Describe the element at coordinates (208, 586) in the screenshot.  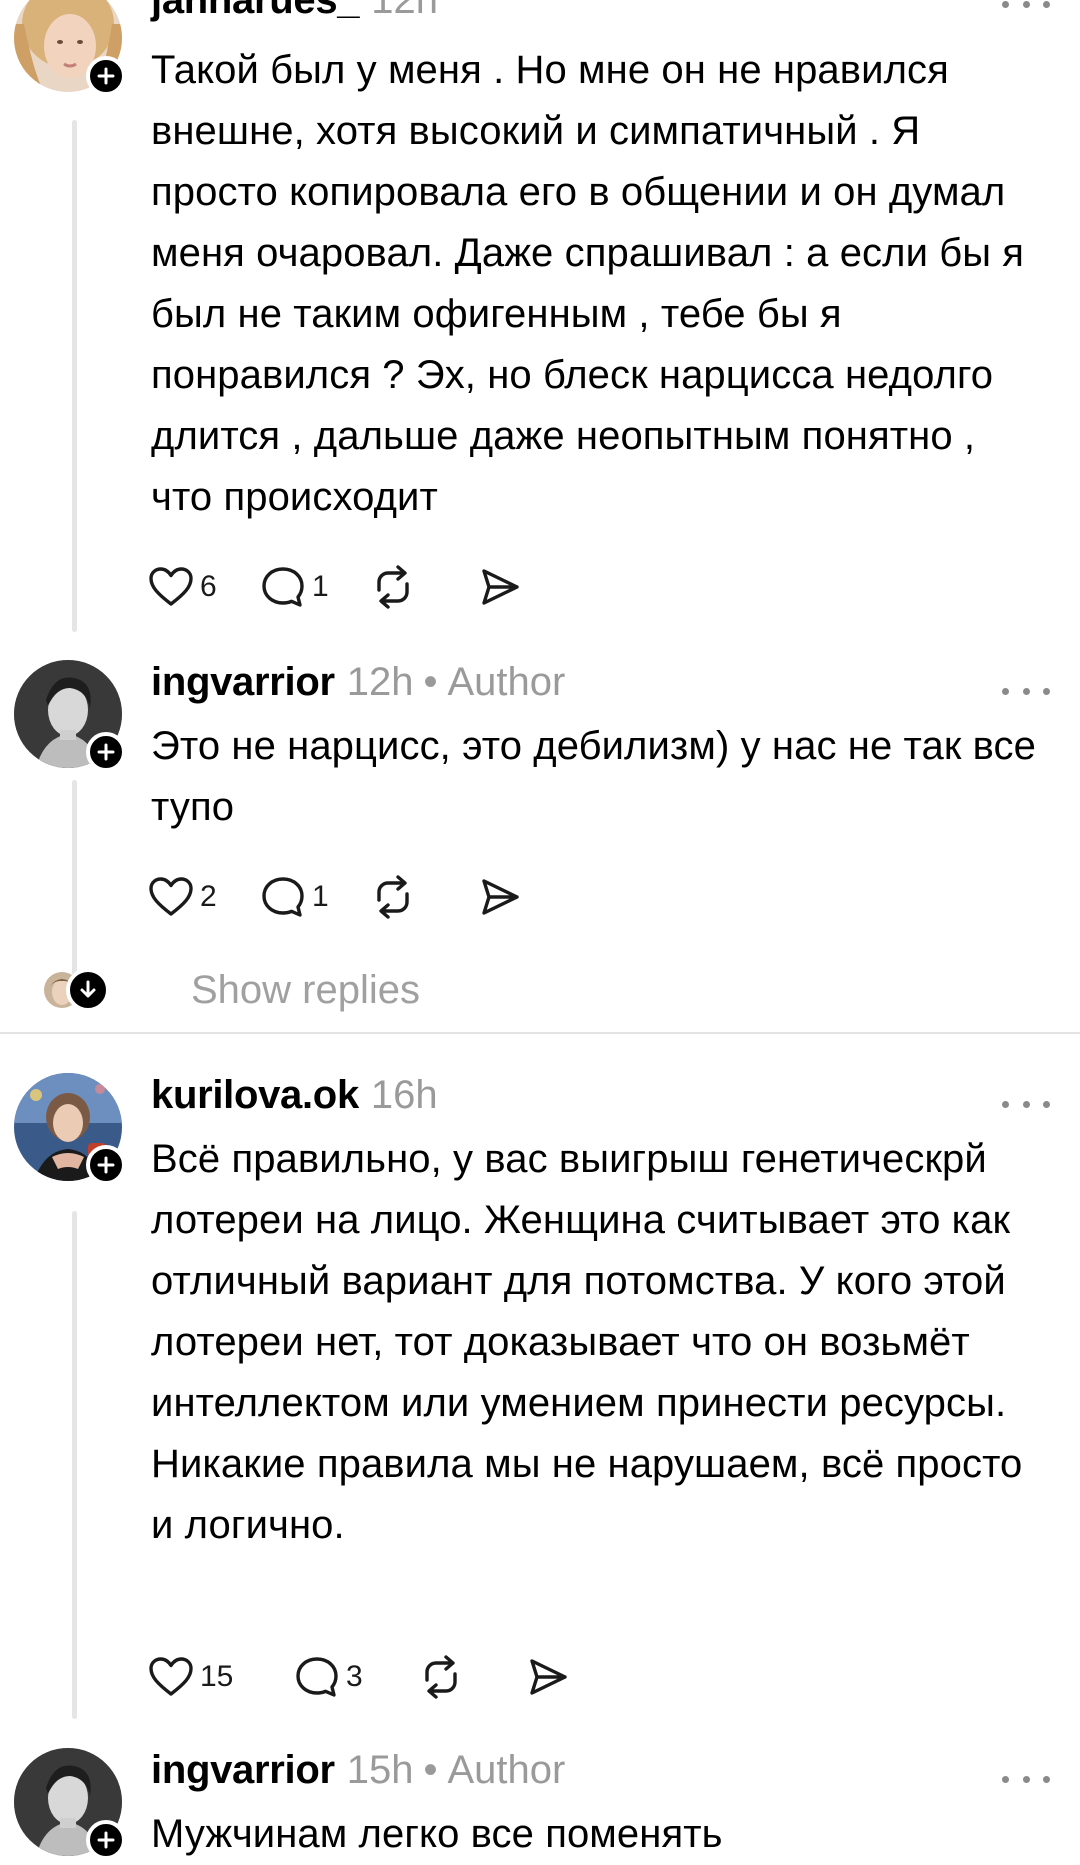
I see `like-count: 6` at that location.